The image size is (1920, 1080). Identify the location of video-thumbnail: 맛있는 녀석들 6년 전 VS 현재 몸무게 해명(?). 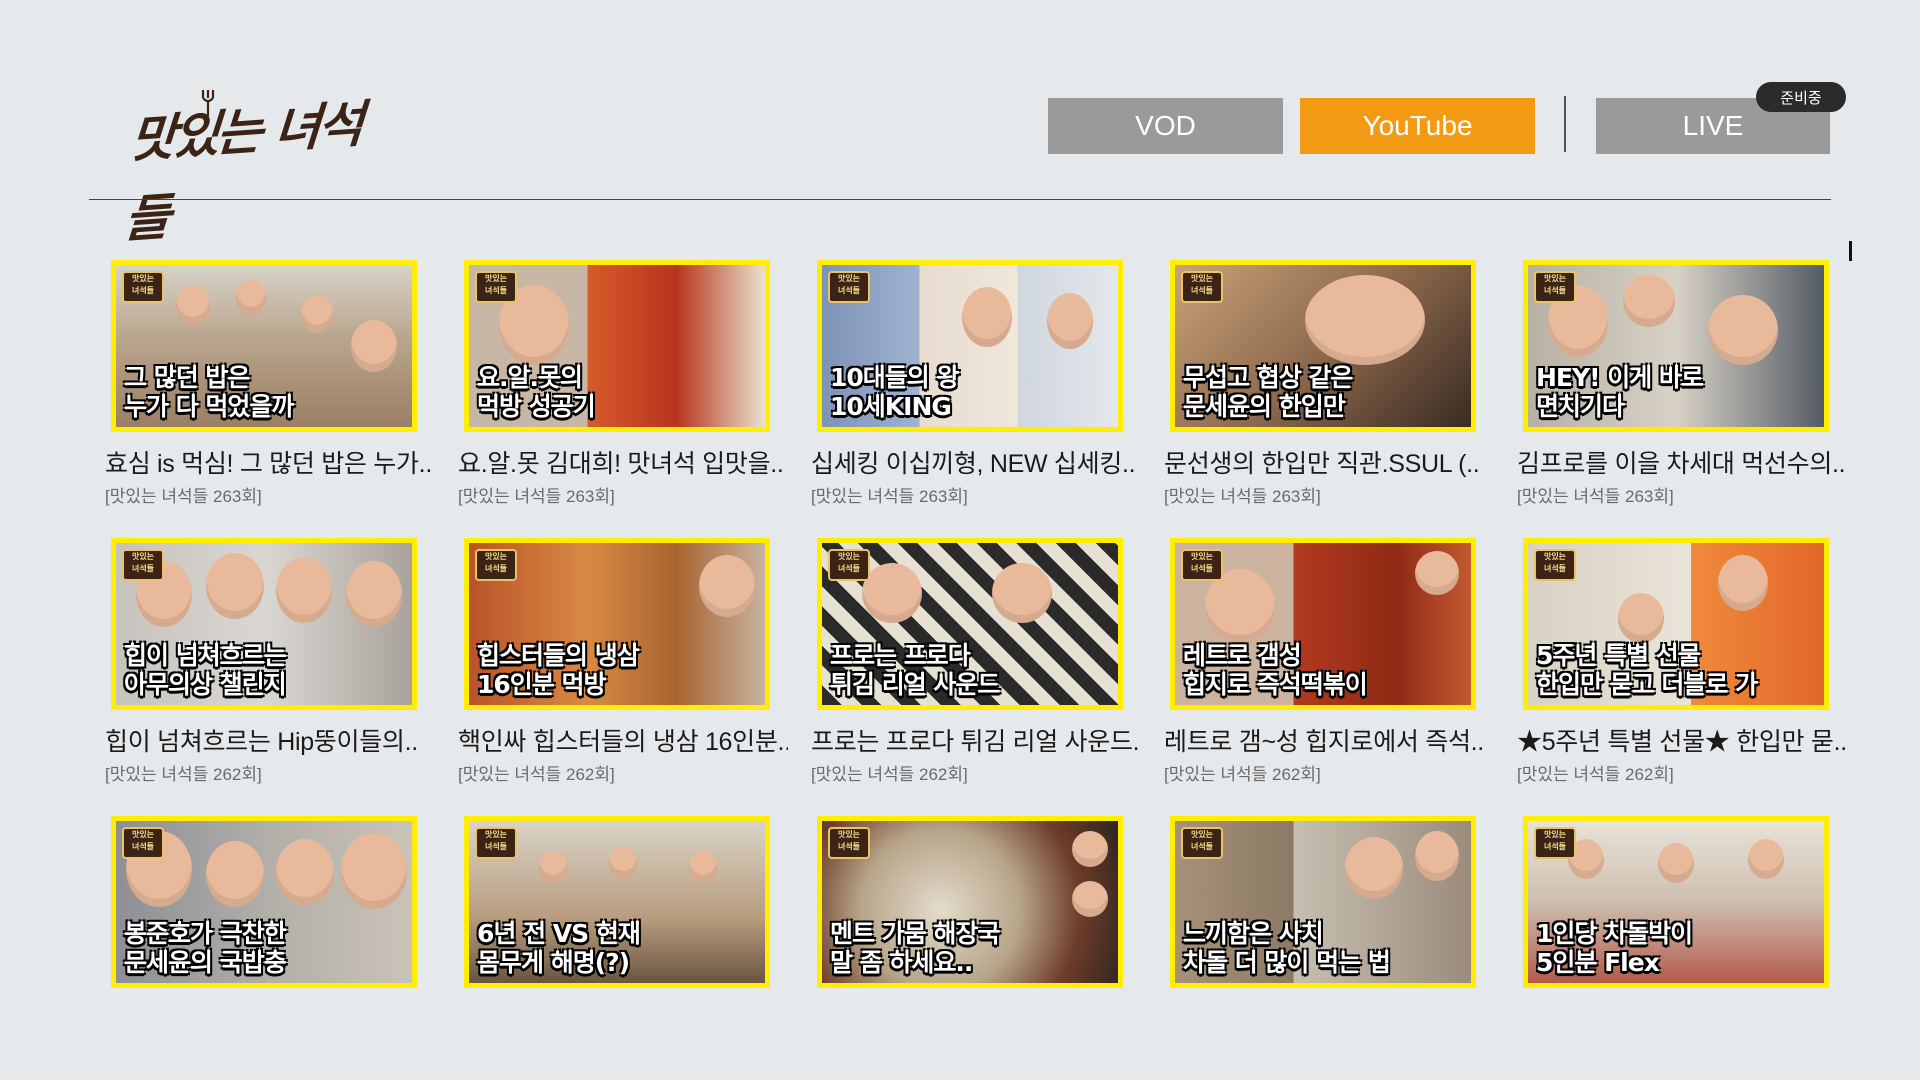
(617, 902).